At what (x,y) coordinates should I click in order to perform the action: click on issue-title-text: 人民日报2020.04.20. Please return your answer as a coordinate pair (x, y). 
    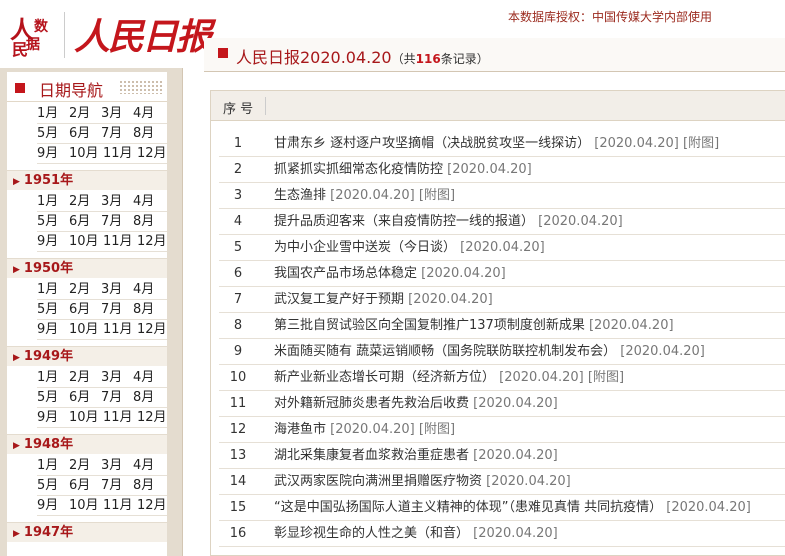
    Looking at the image, I should click on (314, 57).